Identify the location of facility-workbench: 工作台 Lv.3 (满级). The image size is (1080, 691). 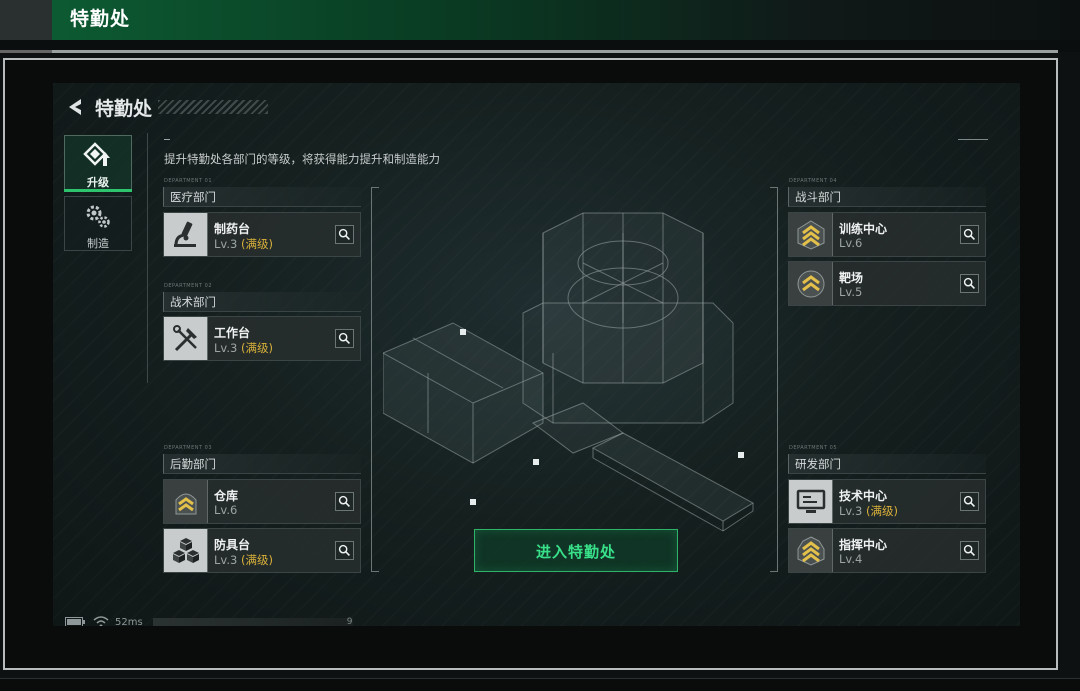
(262, 338).